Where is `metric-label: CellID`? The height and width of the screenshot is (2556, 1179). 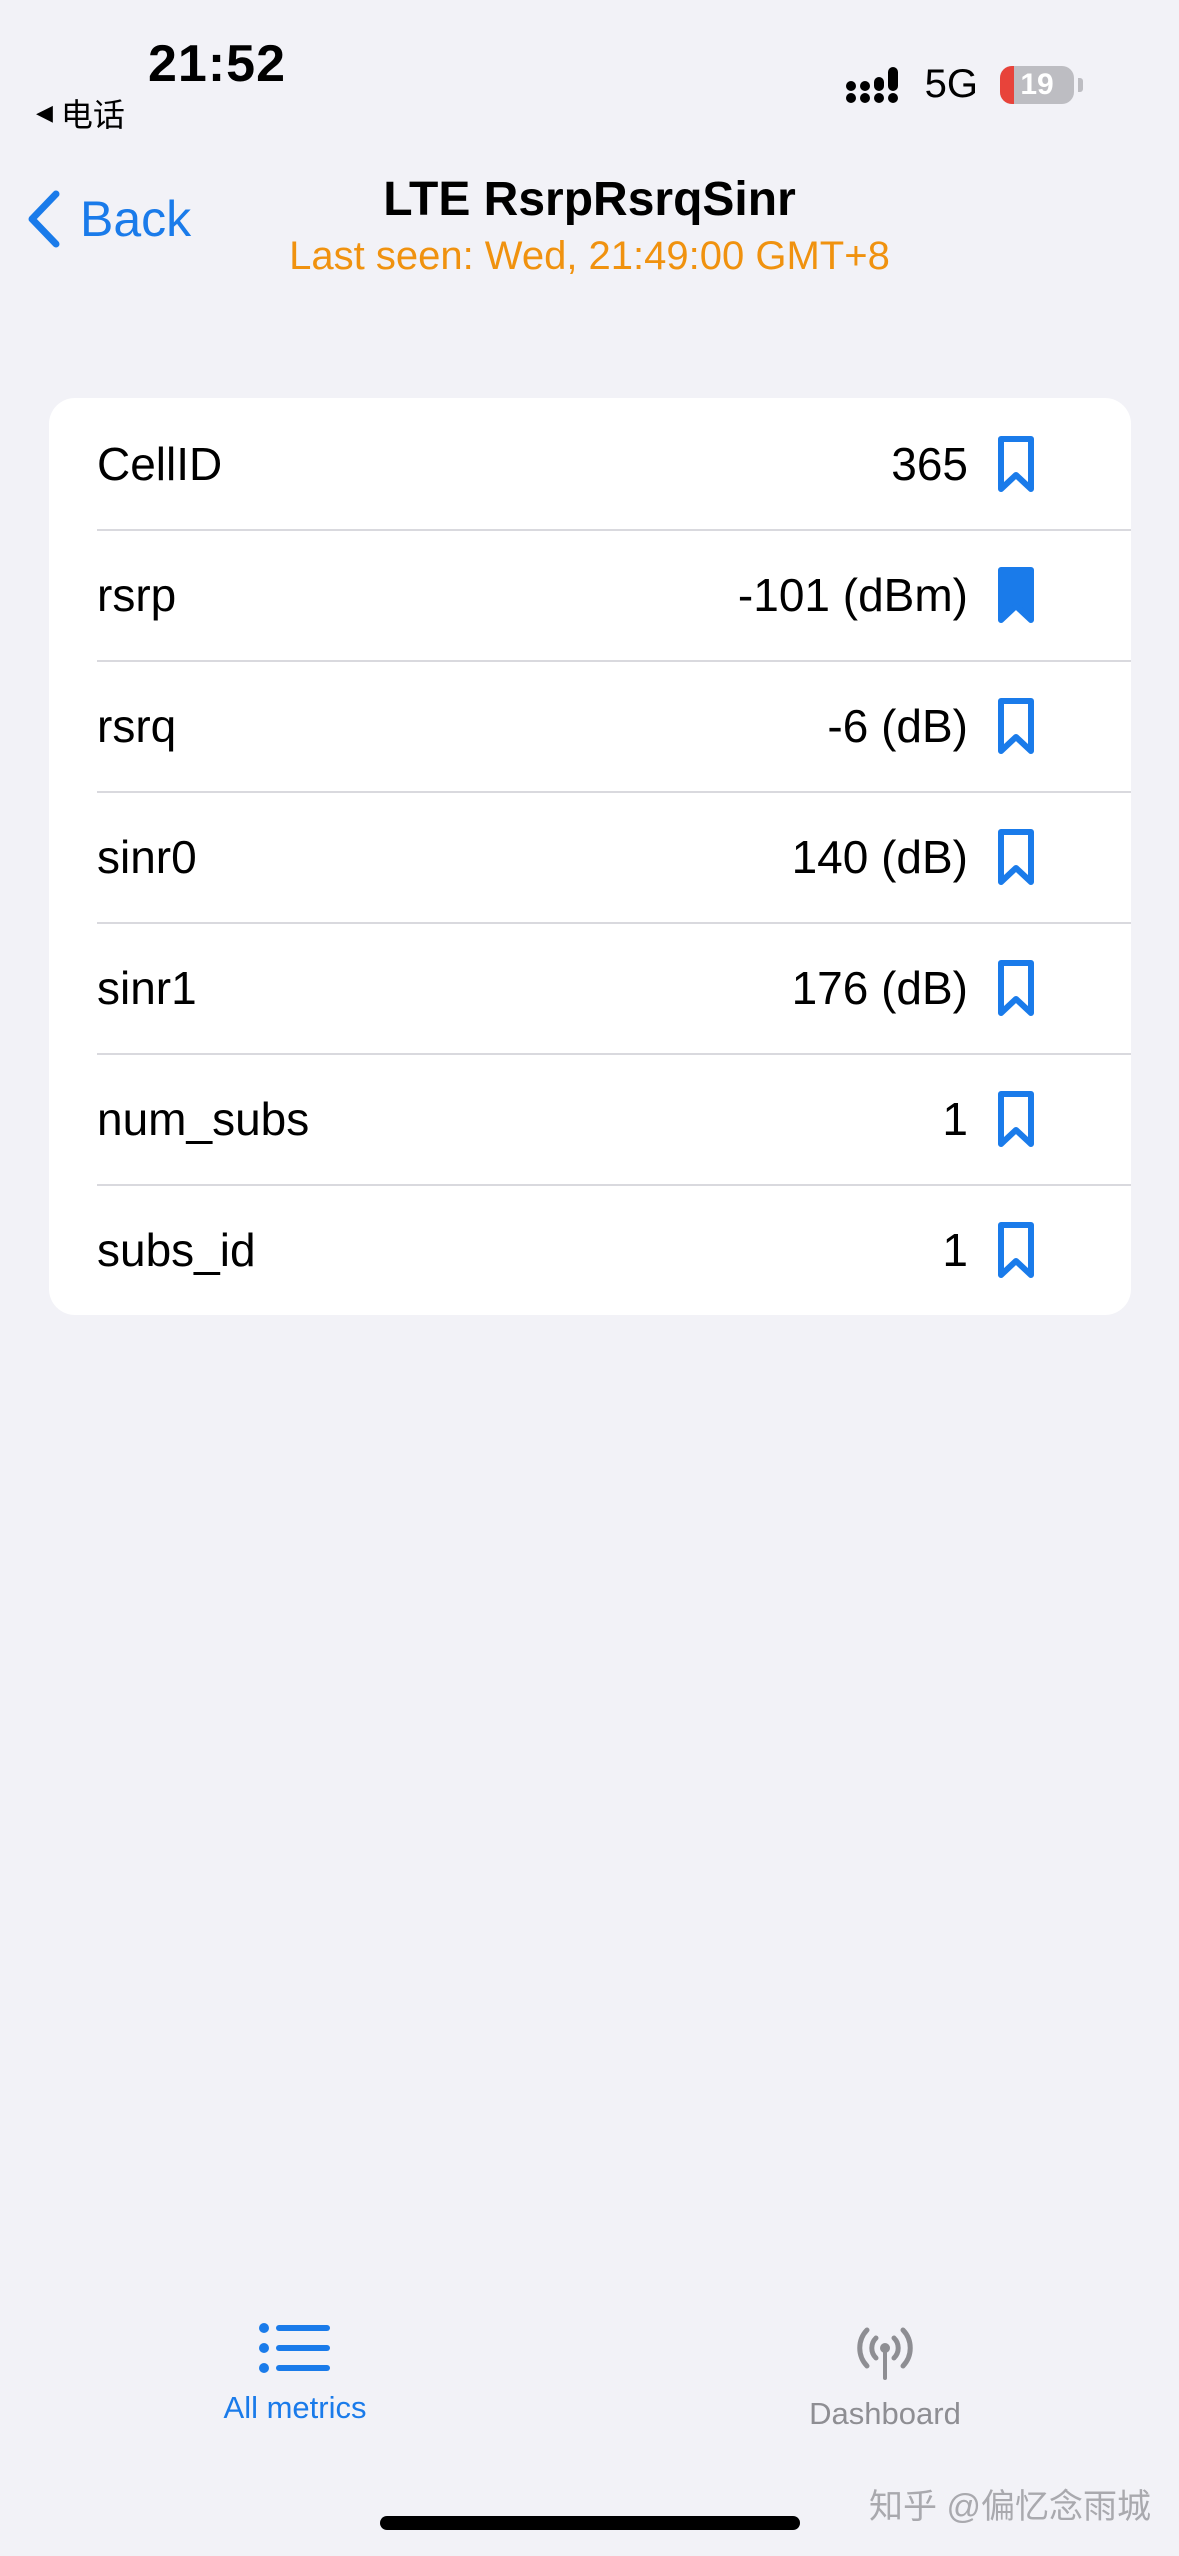
metric-label: CellID is located at coordinates (160, 463).